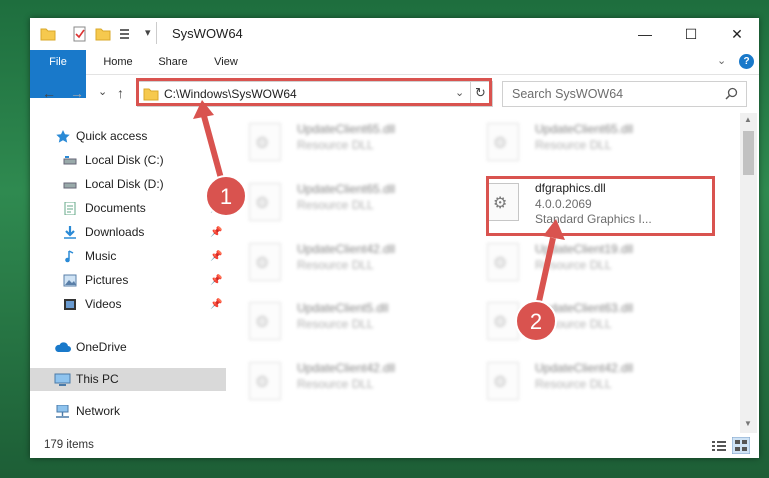 This screenshot has height=478, width=769. What do you see at coordinates (124, 160) in the screenshot?
I see `sidebar-item-label: Local Disk (C:)` at bounding box center [124, 160].